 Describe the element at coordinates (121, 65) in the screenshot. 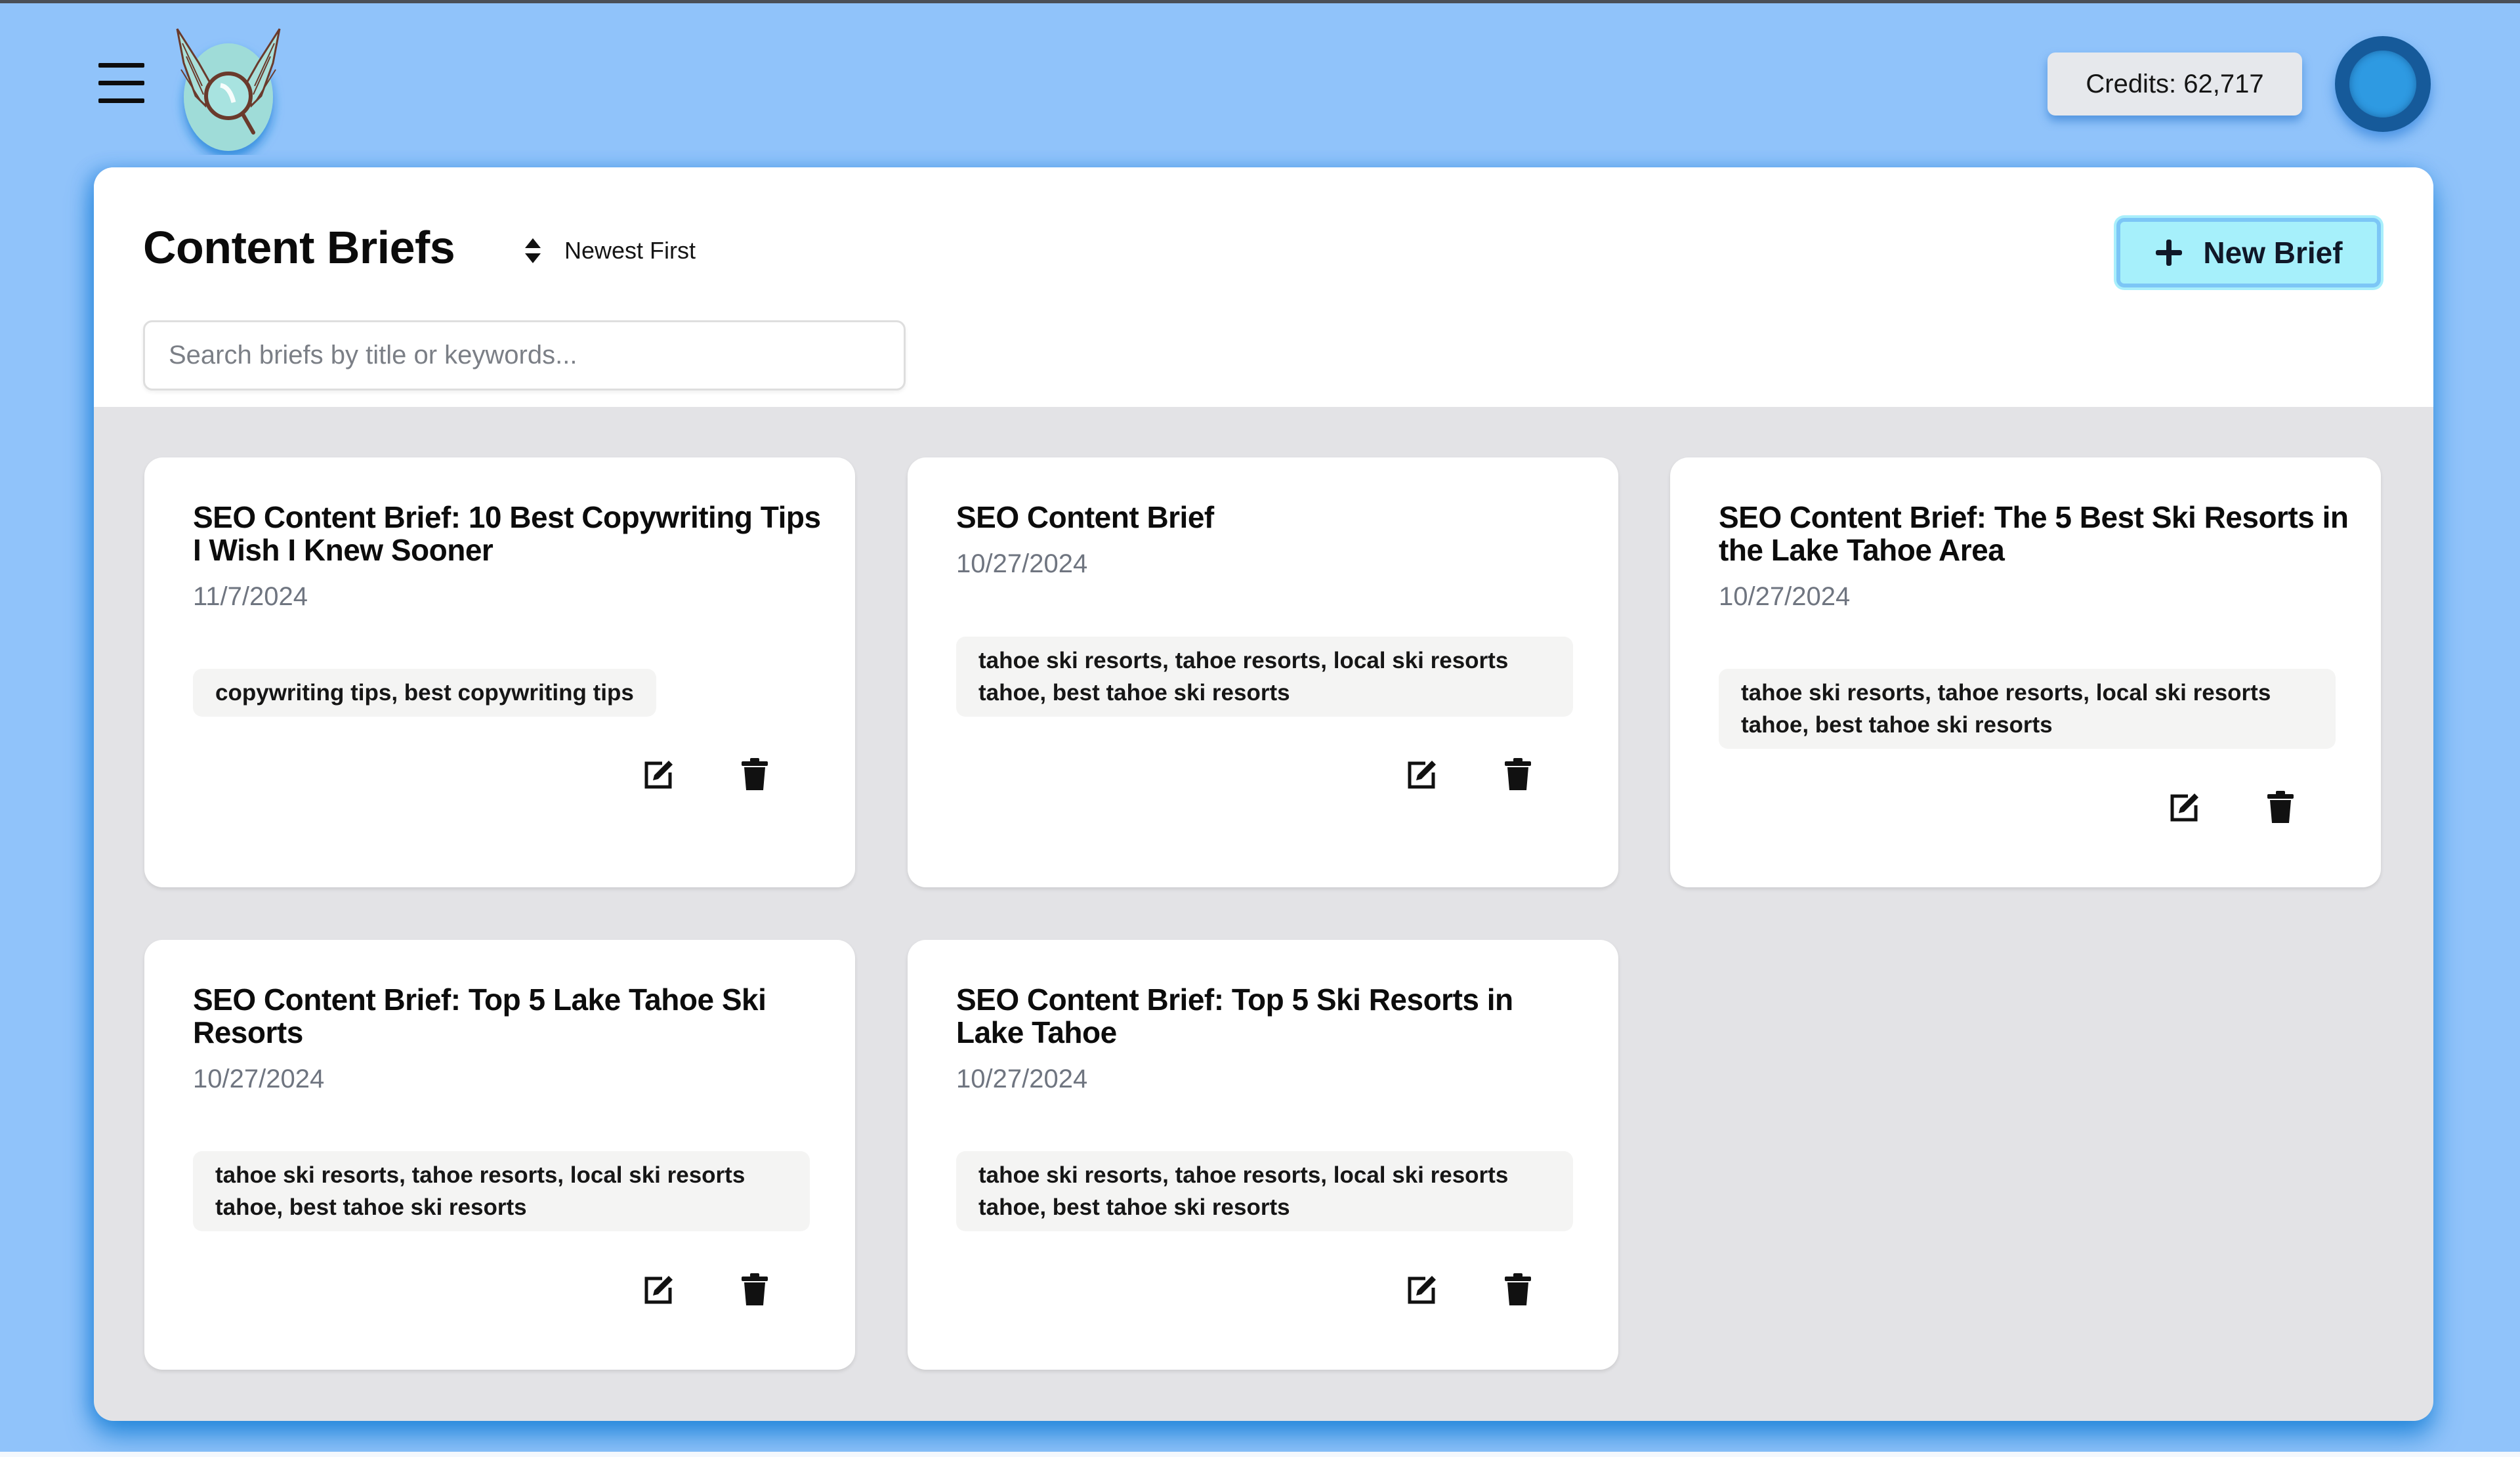

I see `hamburger-menu-icon` at that location.